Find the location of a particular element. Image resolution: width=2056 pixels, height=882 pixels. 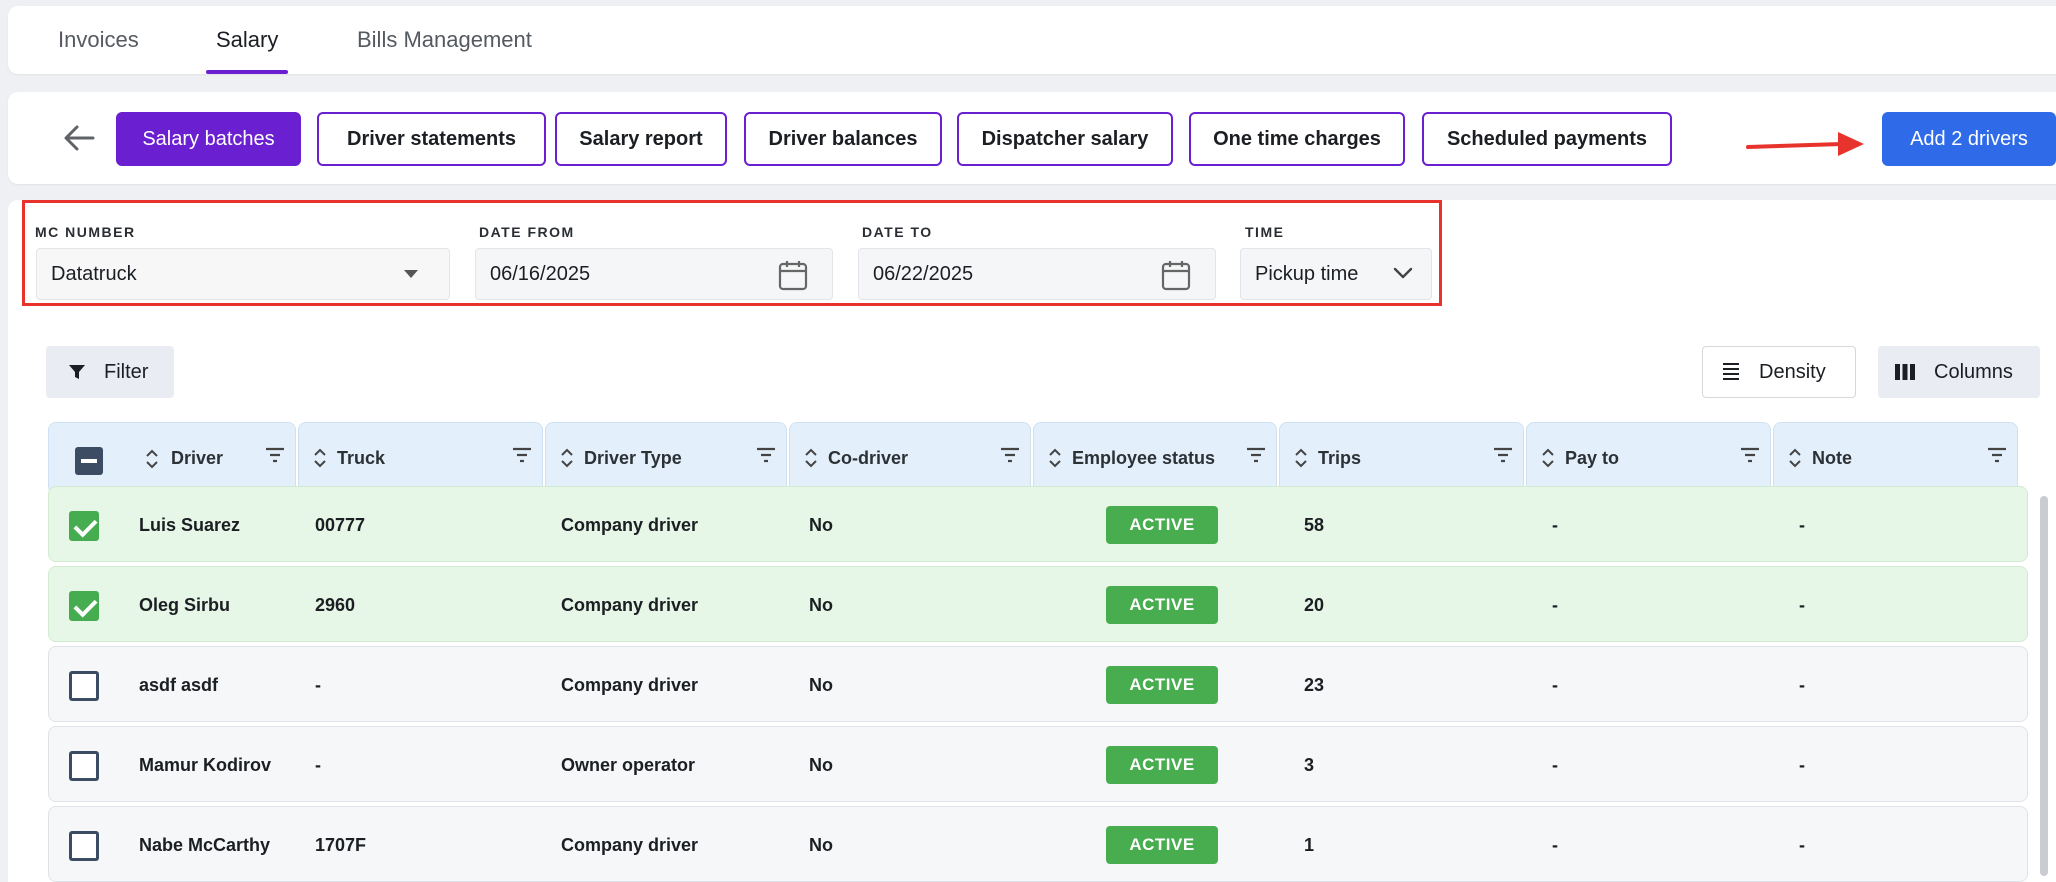

column-label: Driver Type is located at coordinates (633, 457).